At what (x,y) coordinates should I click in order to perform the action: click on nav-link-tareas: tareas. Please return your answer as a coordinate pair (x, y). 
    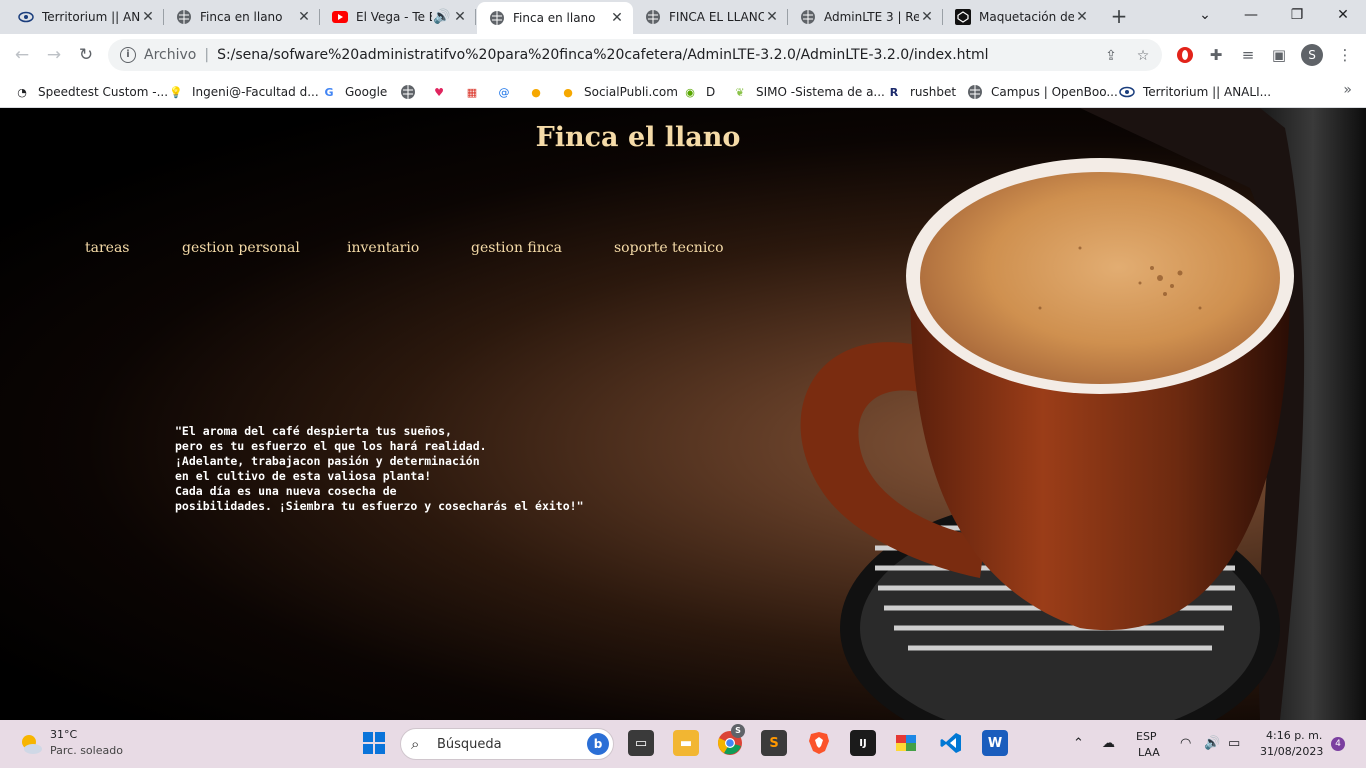
    Looking at the image, I should click on (107, 248).